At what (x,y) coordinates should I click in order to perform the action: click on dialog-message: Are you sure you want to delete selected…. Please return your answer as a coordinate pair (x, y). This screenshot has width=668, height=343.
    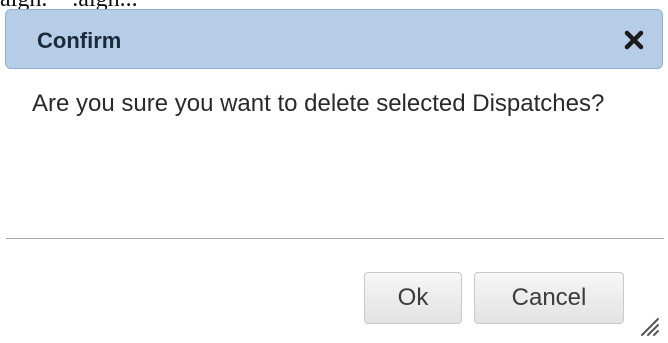
    Looking at the image, I should click on (318, 103).